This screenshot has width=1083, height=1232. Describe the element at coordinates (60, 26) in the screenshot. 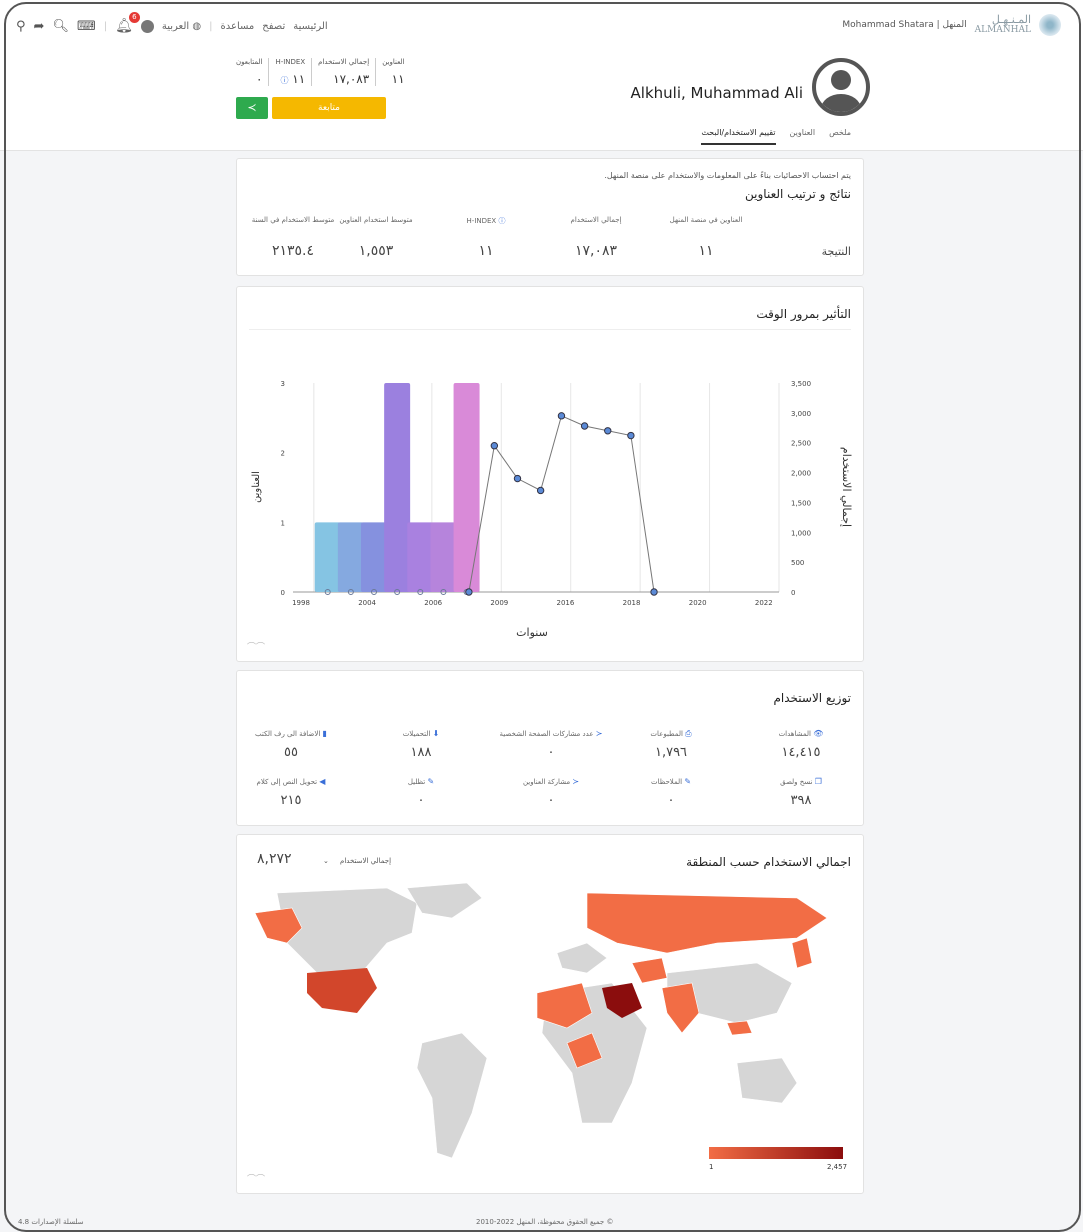

I see `magnifier-icon: 🔍︎` at that location.